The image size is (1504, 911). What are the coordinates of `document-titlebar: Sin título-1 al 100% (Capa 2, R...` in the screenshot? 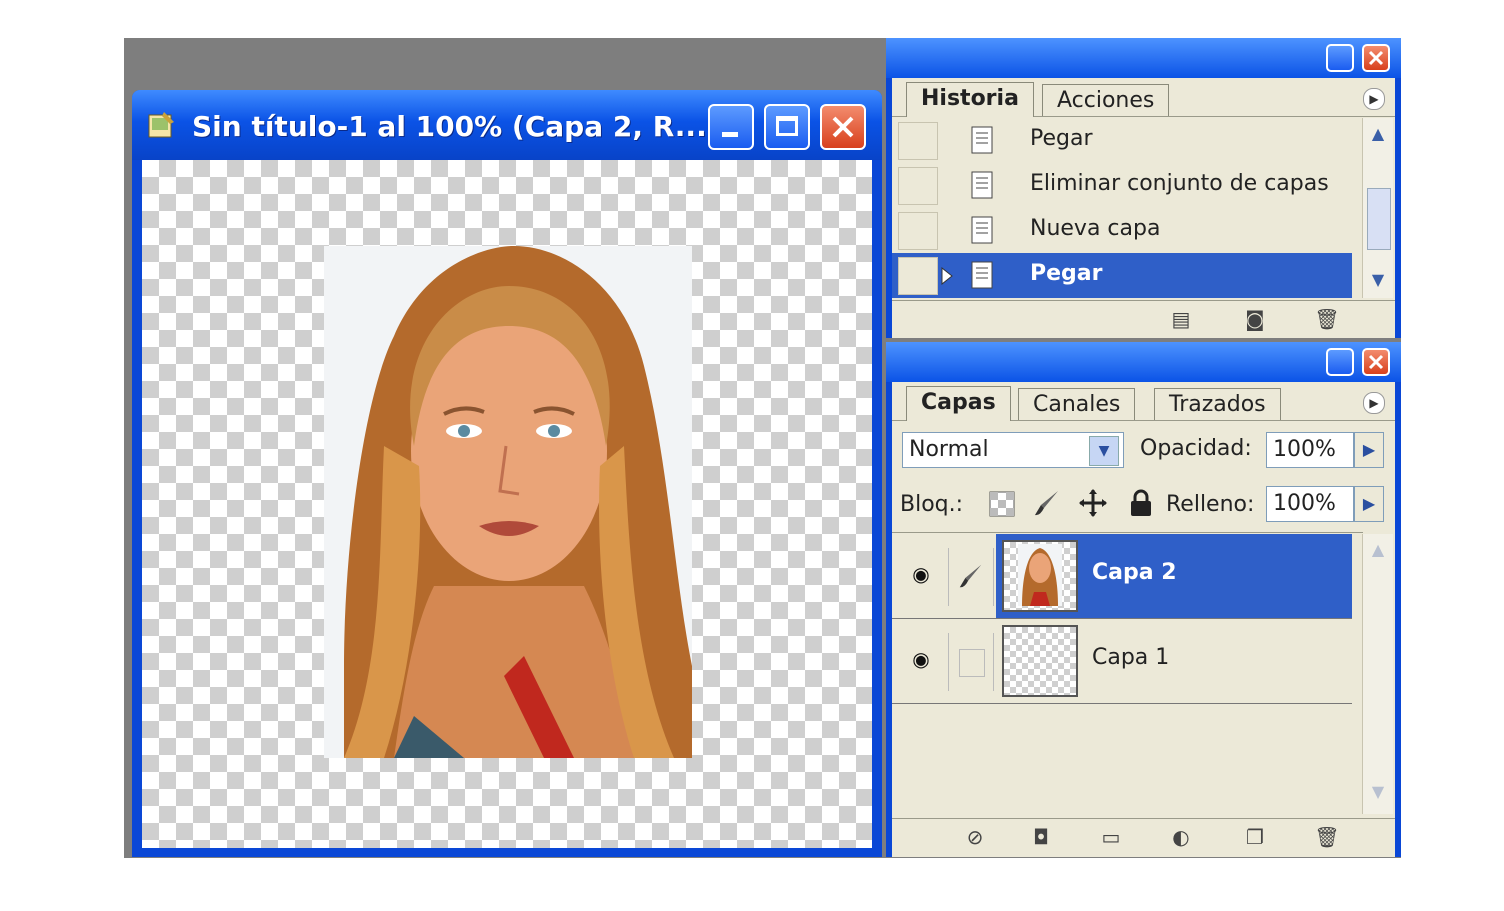 It's located at (507, 125).